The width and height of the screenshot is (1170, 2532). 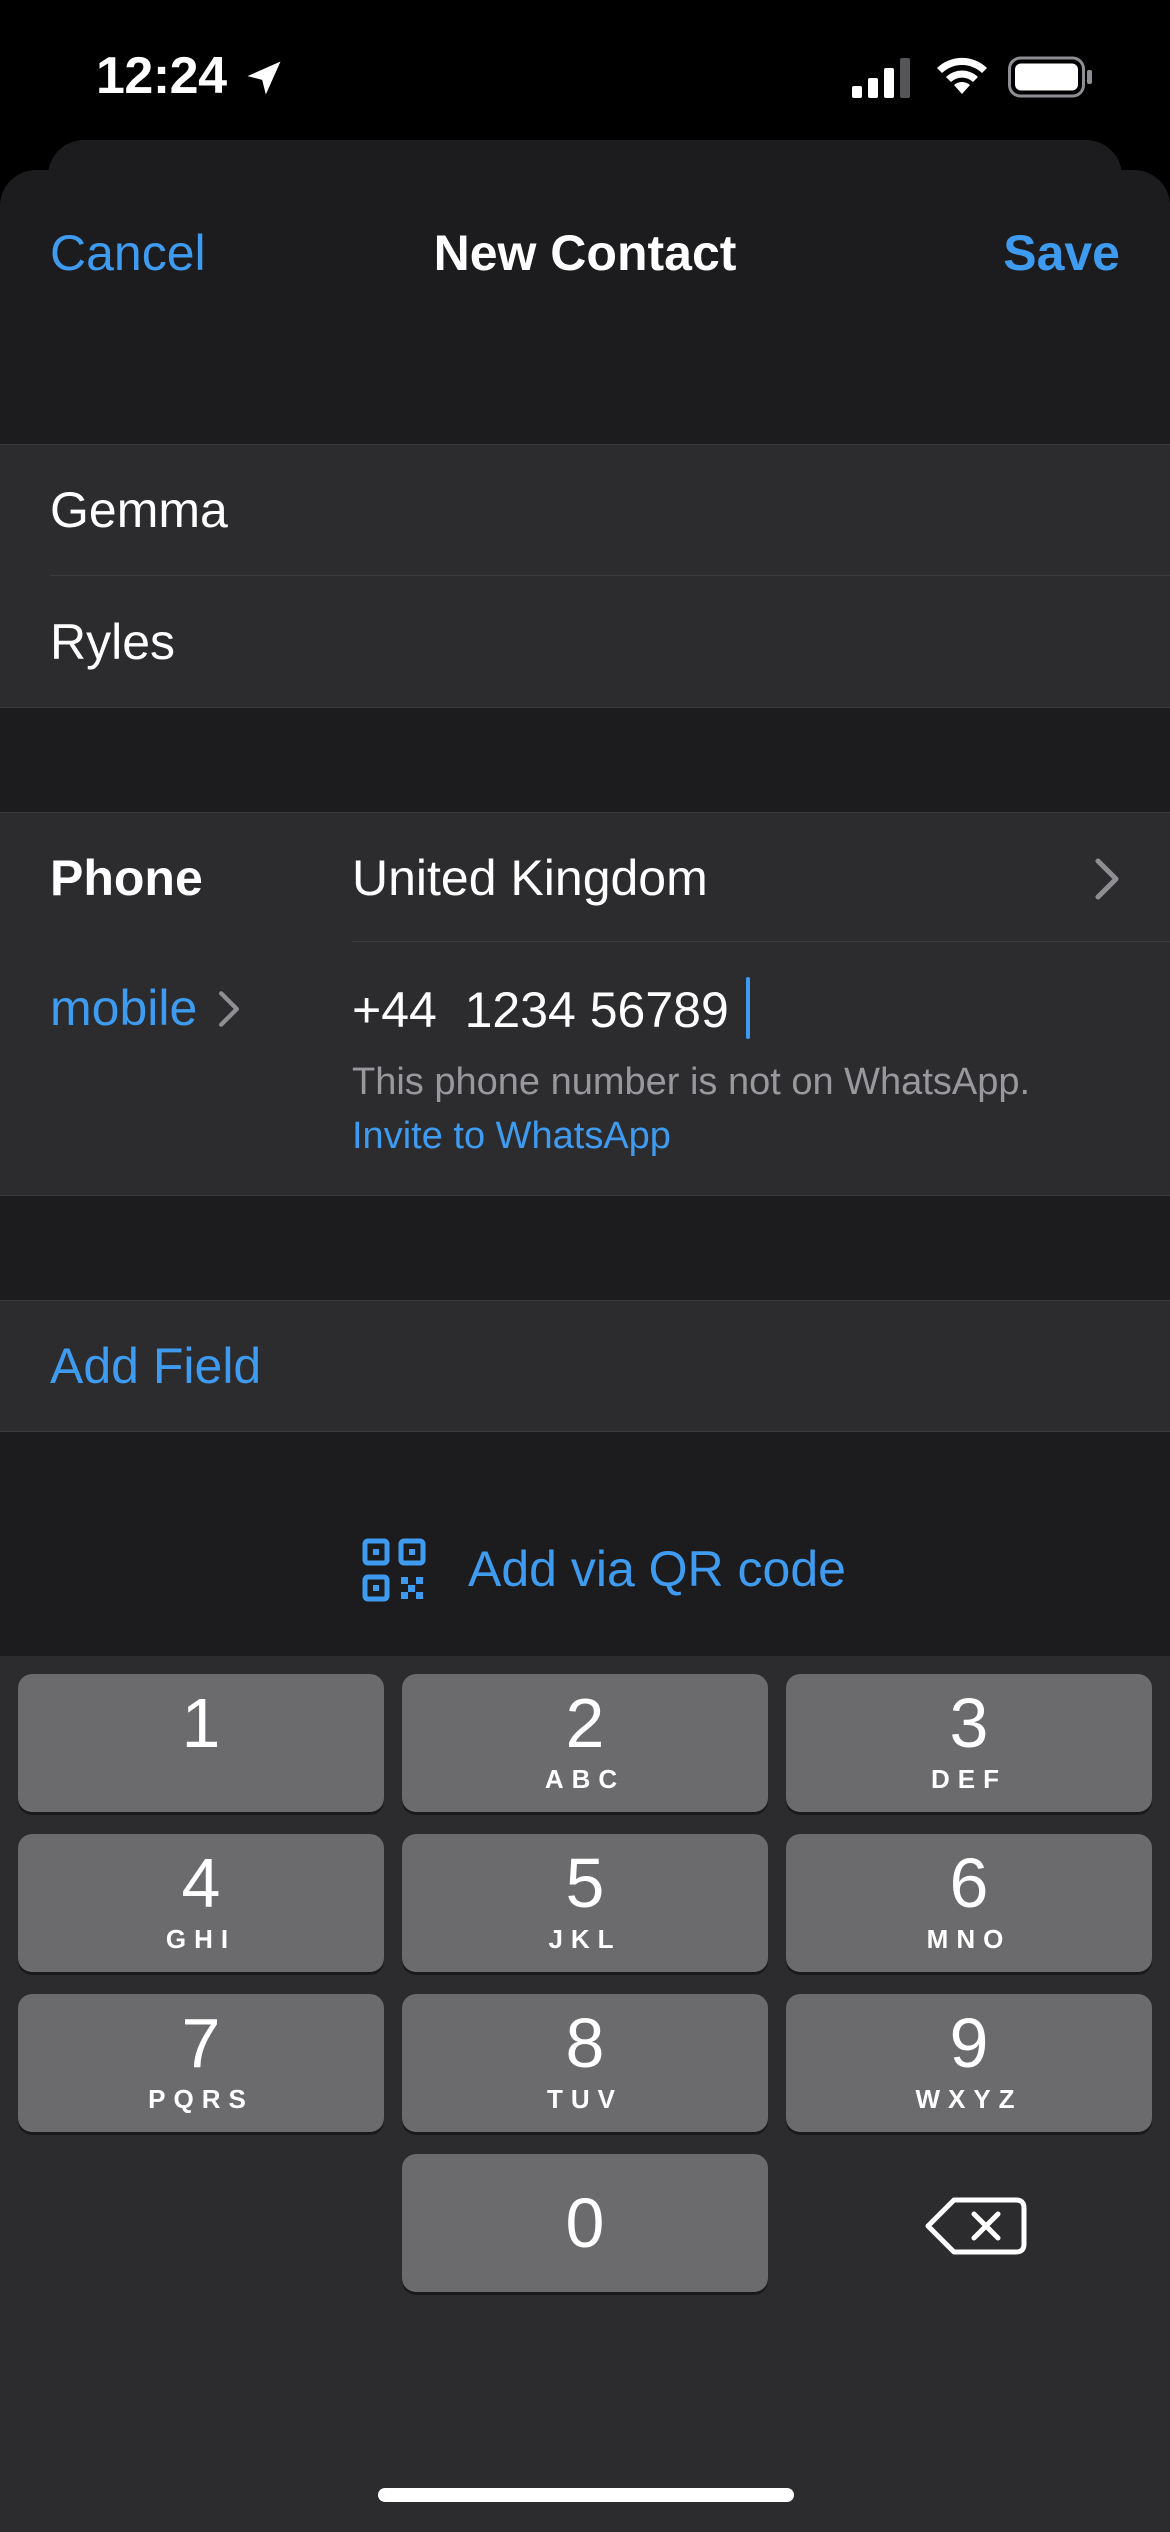 What do you see at coordinates (969, 2043) in the screenshot?
I see `key-digit: 9` at bounding box center [969, 2043].